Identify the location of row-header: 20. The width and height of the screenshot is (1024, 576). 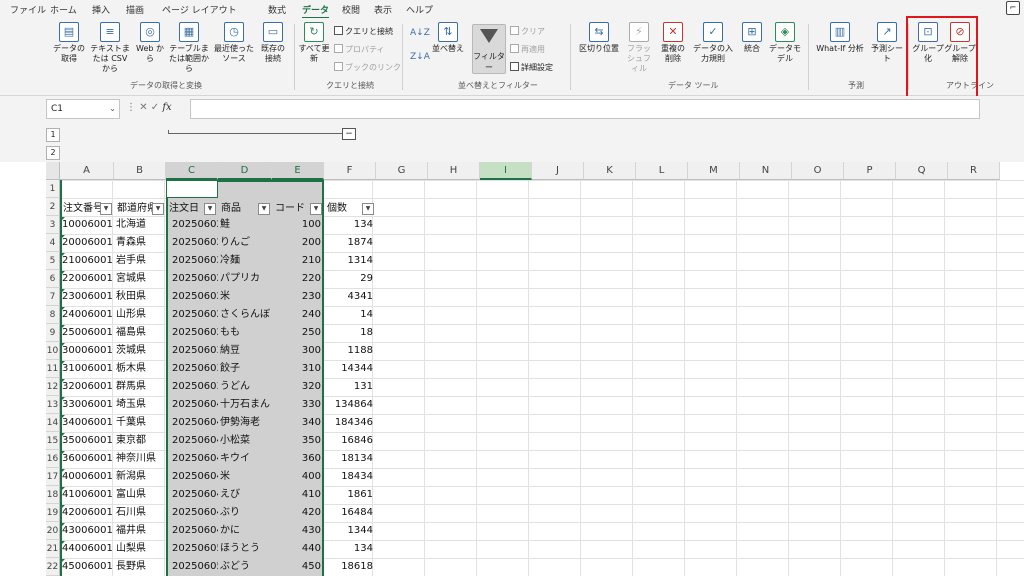
(53, 531).